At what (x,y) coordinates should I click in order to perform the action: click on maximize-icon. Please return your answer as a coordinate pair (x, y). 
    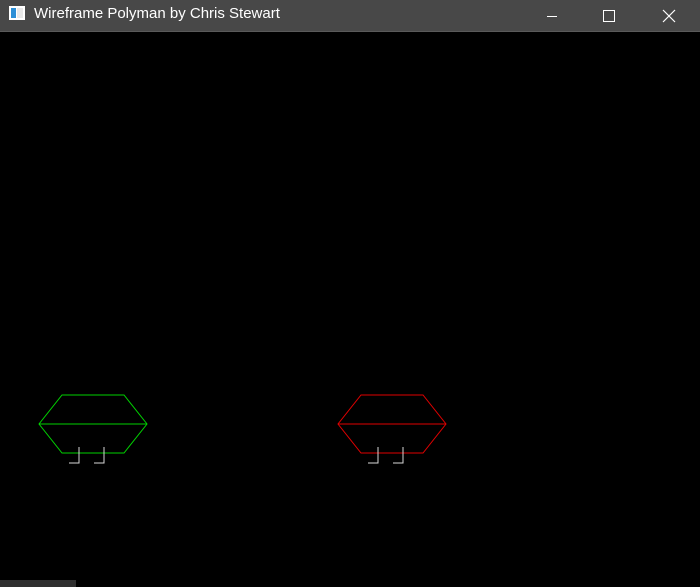
    Looking at the image, I should click on (609, 15).